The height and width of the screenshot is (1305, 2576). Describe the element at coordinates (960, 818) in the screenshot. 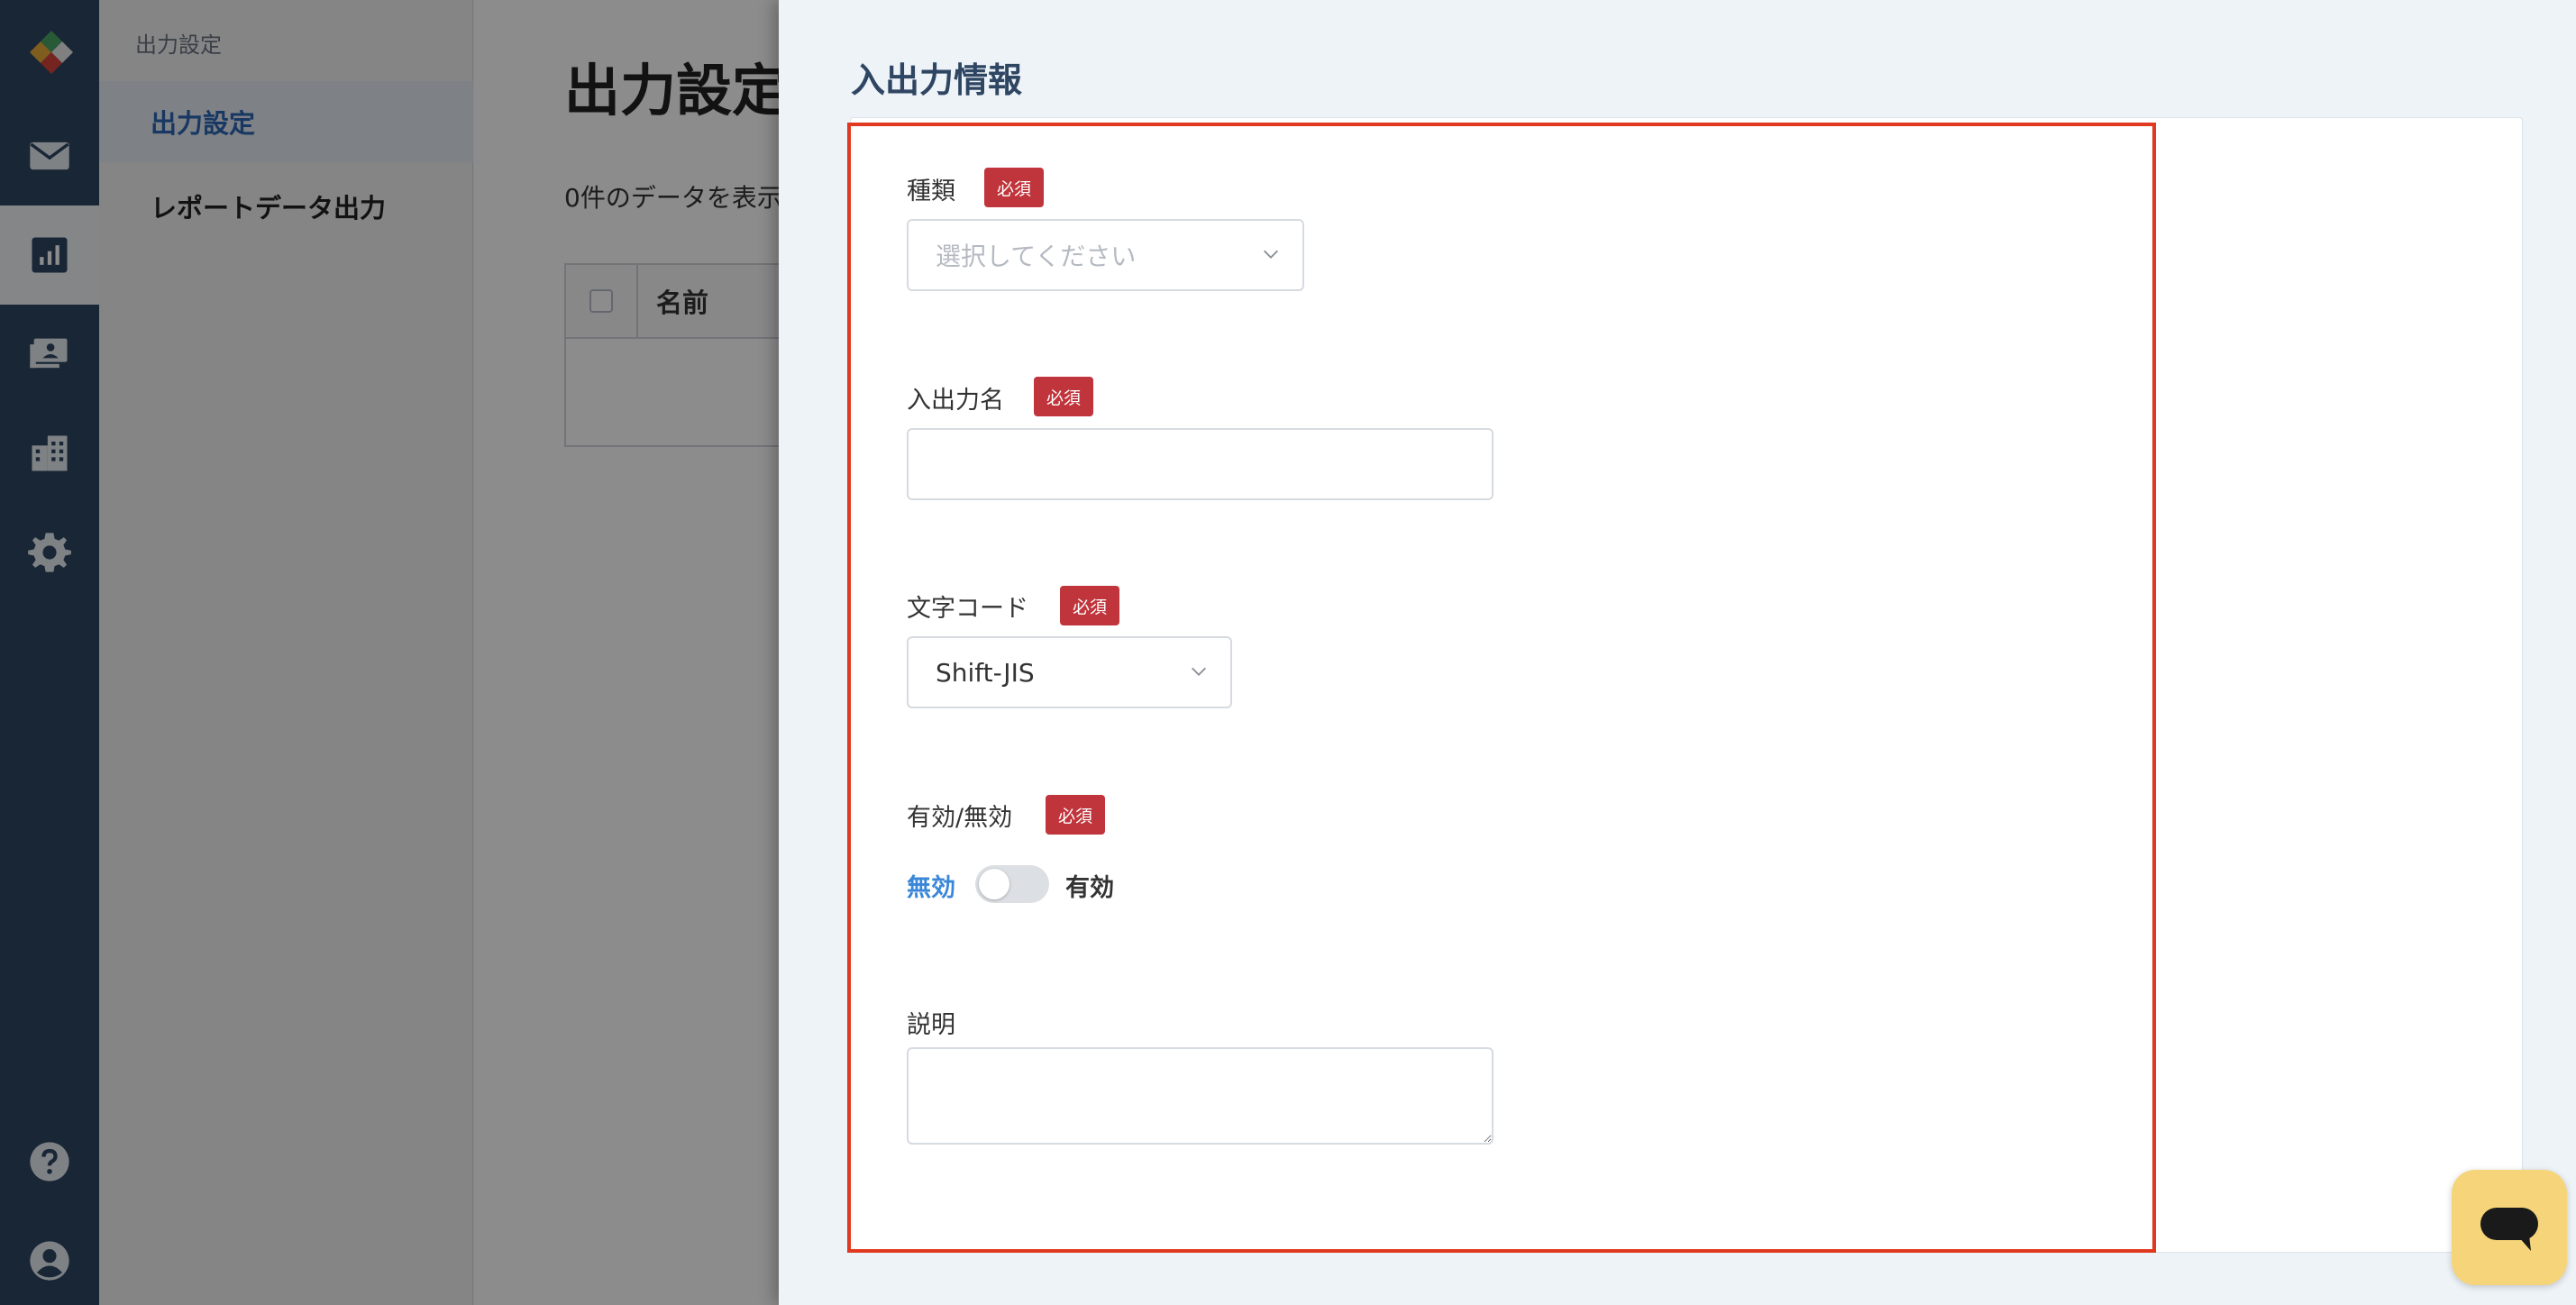

I see `enabled-label: 有効/無効` at that location.